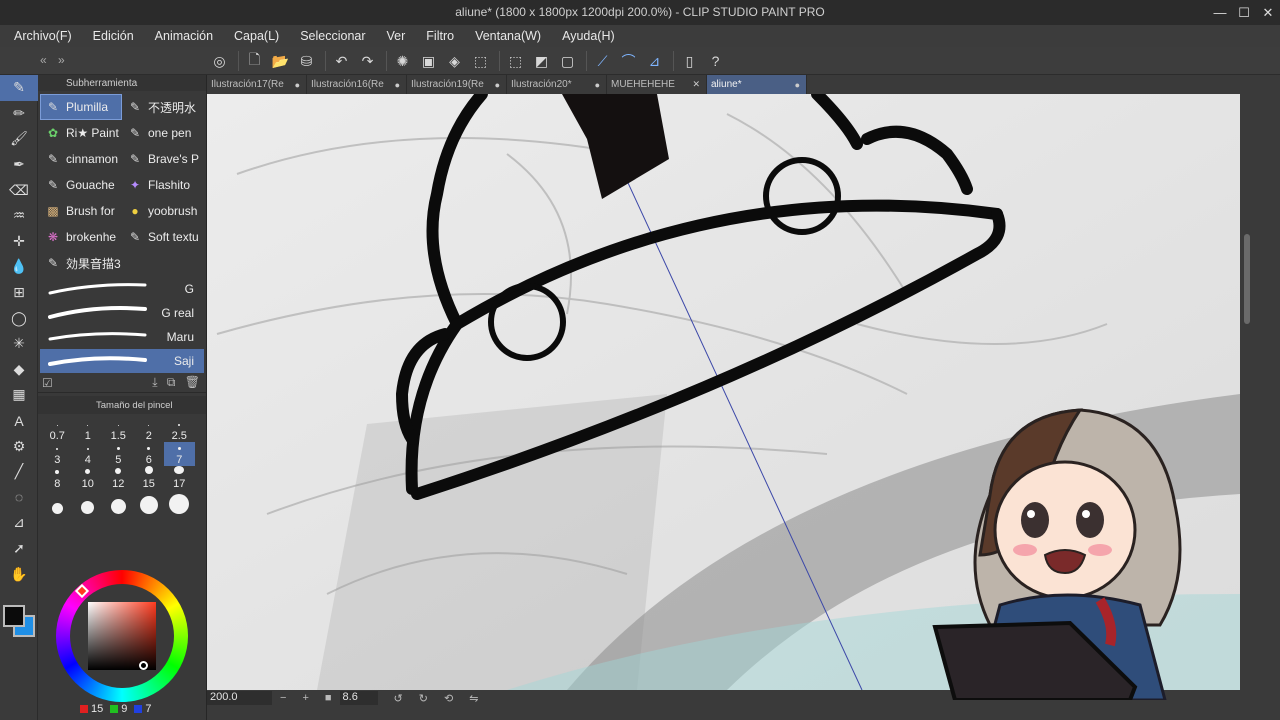 The height and width of the screenshot is (720, 1280). Describe the element at coordinates (448, 698) in the screenshot. I see `reset-rotation-icon: ⟲` at that location.